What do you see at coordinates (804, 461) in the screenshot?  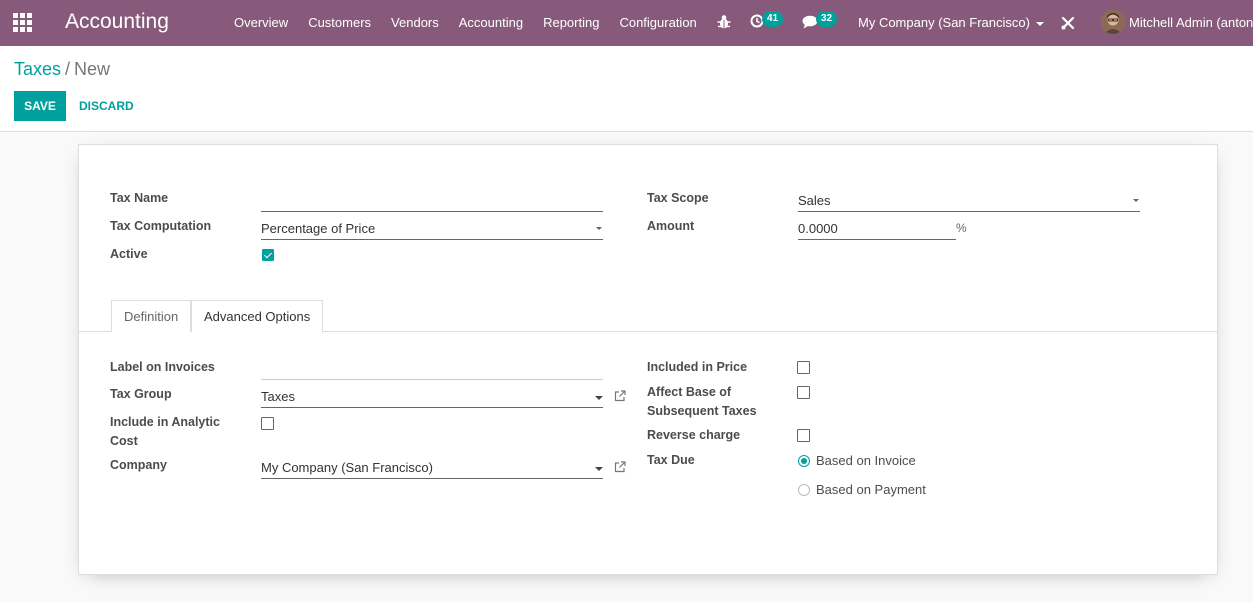 I see `tax-due-invoice-radio` at bounding box center [804, 461].